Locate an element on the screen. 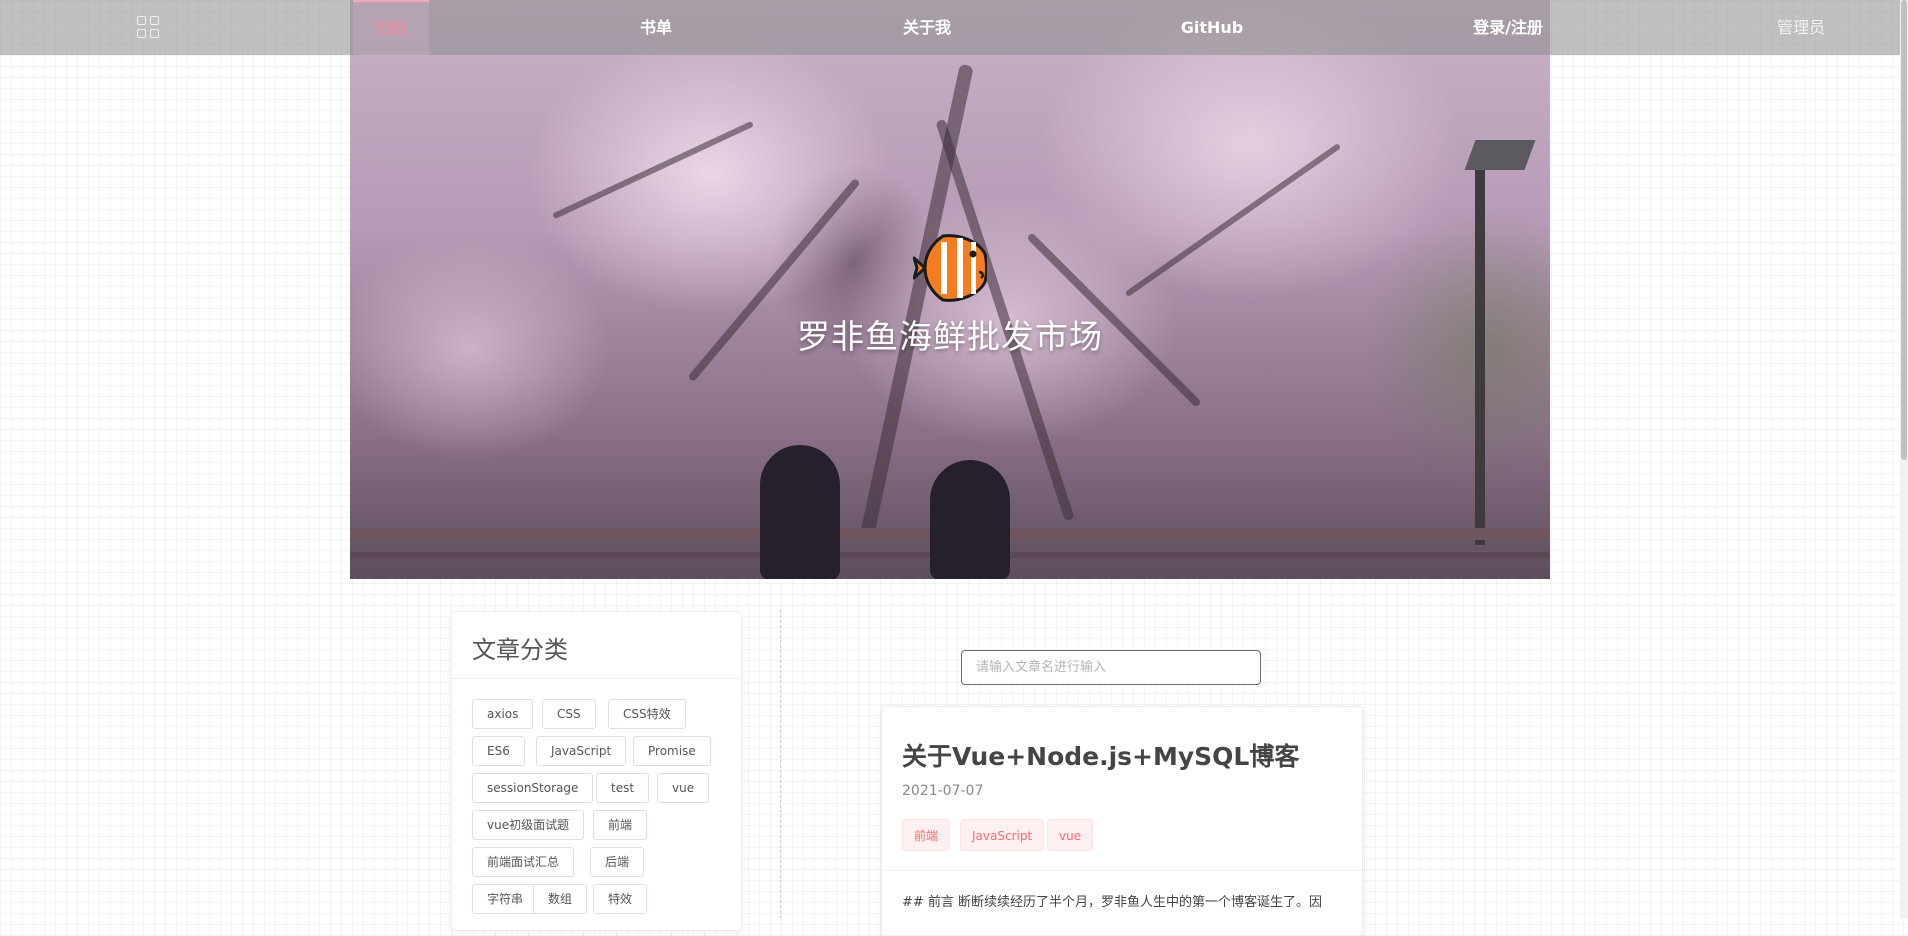 The width and height of the screenshot is (1908, 936). page-scrollbar is located at coordinates (1904, 459).